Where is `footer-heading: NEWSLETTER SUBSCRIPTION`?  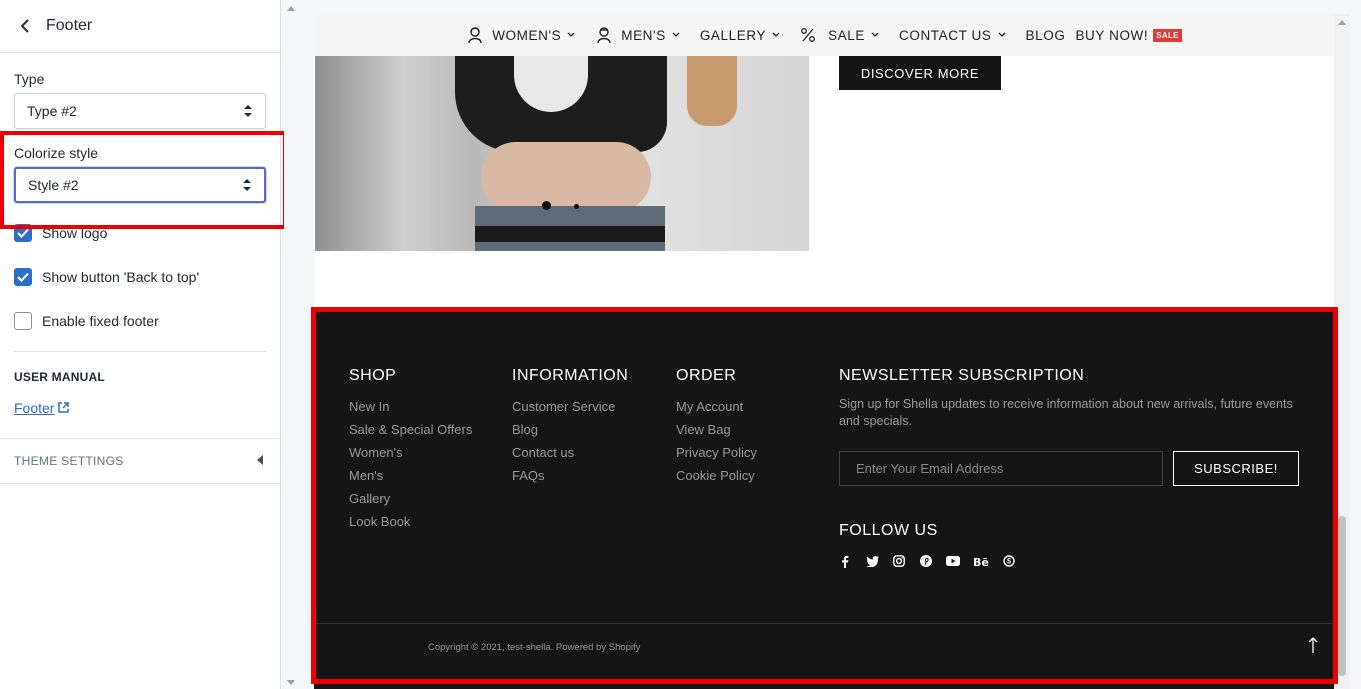
footer-heading: NEWSLETTER SUBSCRIPTION is located at coordinates (962, 375).